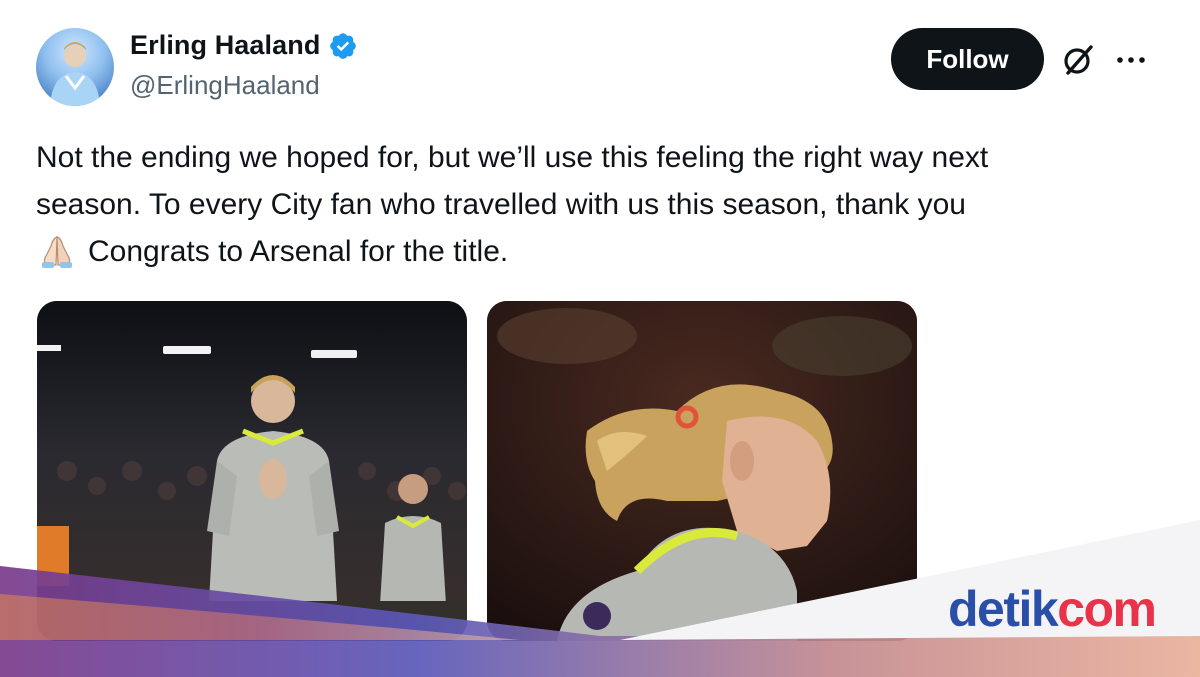 This screenshot has height=677, width=1200. I want to click on watermark-text-accent: com, so click(1107, 609).